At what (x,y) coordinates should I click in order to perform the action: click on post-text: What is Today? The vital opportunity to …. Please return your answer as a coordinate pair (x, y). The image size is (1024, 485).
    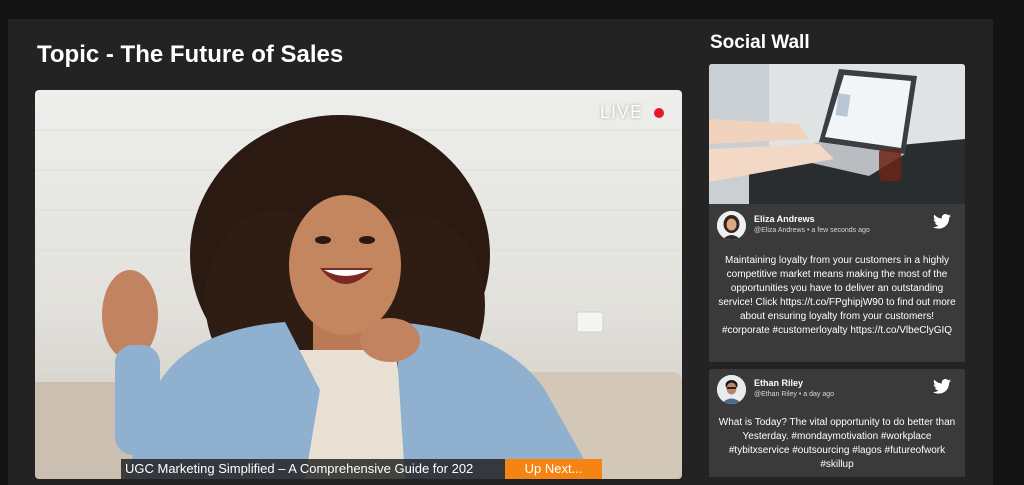
    Looking at the image, I should click on (837, 443).